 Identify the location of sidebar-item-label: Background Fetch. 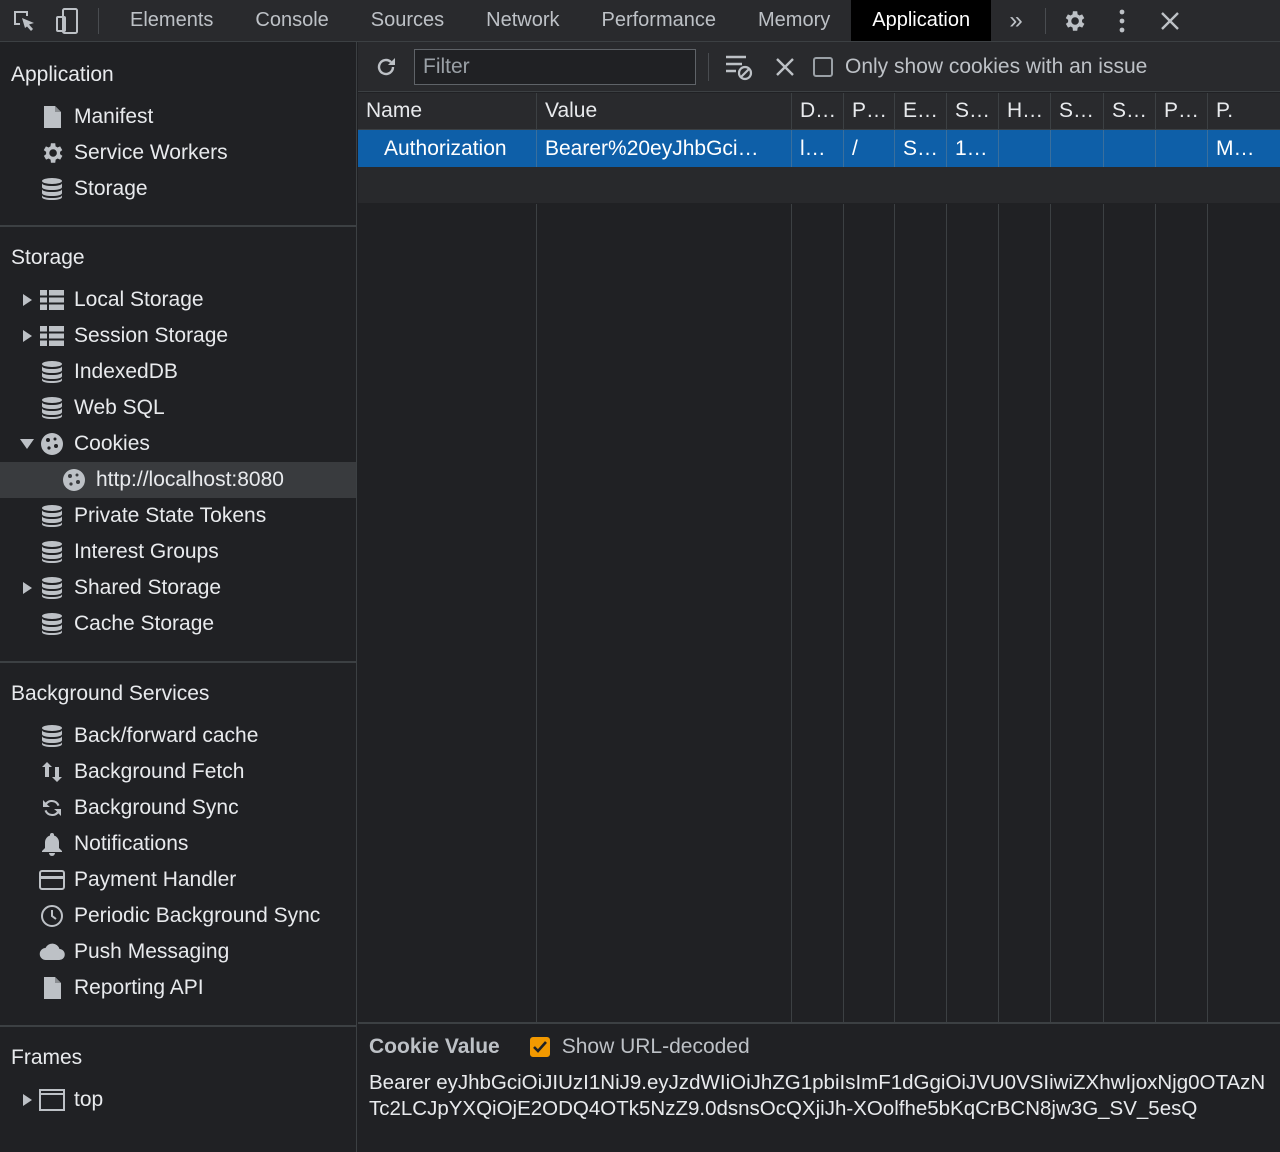
(159, 771).